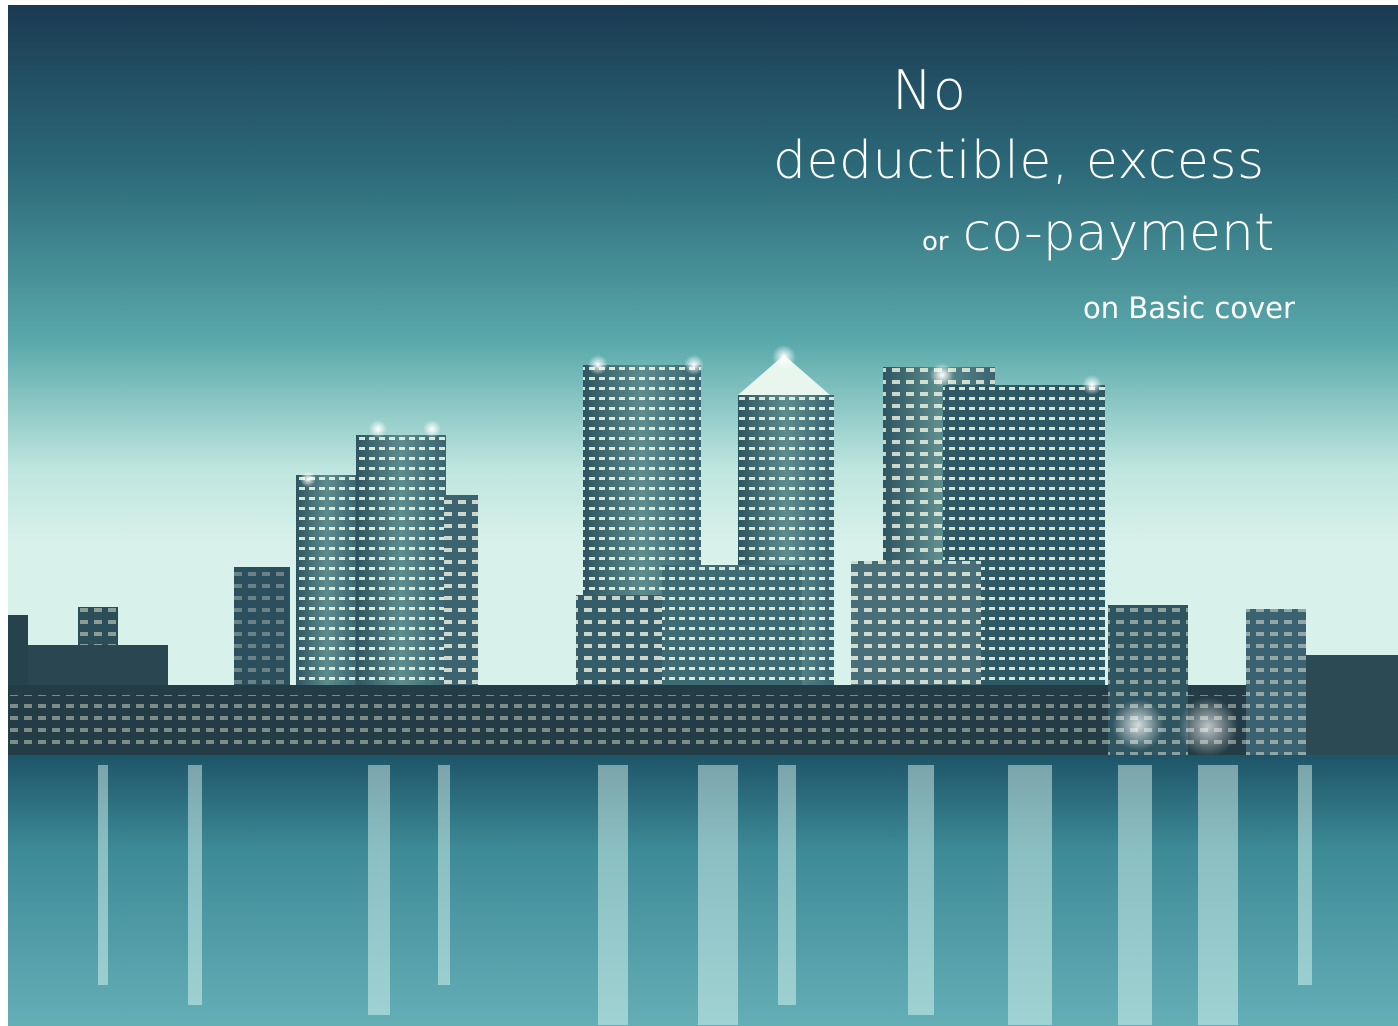 The image size is (1398, 1026). Describe the element at coordinates (929, 90) in the screenshot. I see `headline-line-no: No` at that location.